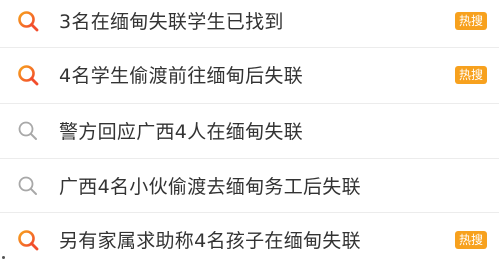 The width and height of the screenshot is (499, 267). What do you see at coordinates (3, 257) in the screenshot?
I see `edge-dot` at bounding box center [3, 257].